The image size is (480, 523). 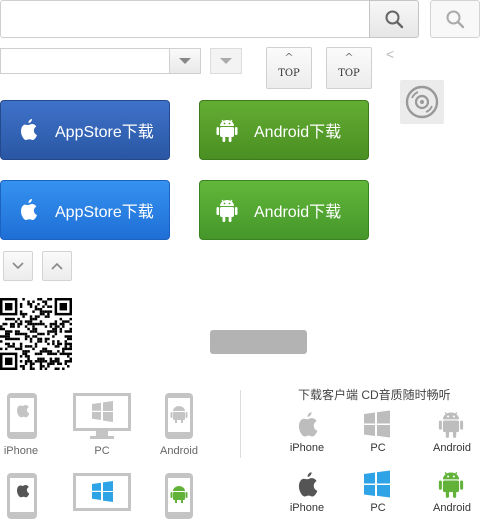 I want to click on android-color-phone-icon, so click(x=179, y=496).